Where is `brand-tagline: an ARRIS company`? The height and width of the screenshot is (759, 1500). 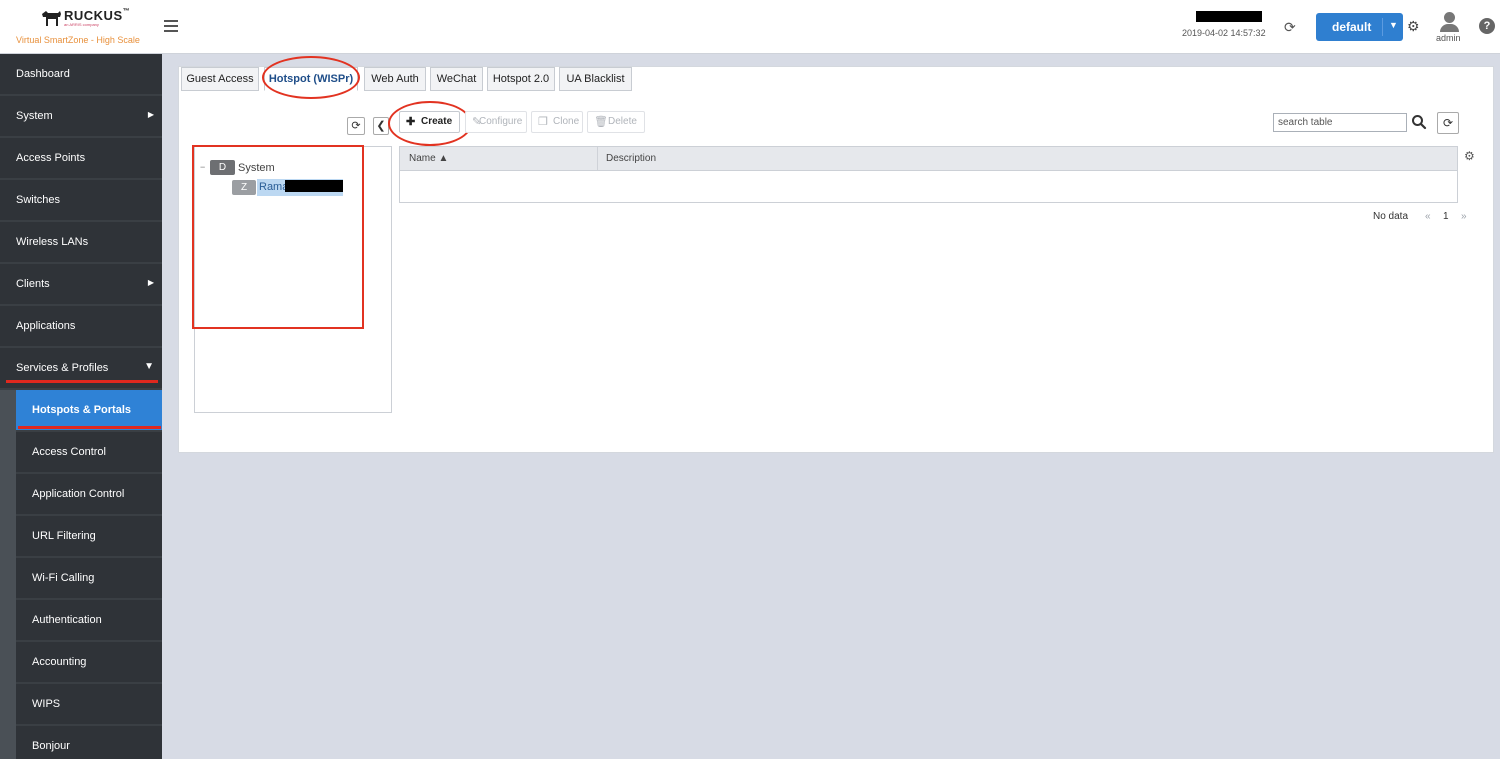
brand-tagline: an ARRIS company is located at coordinates (81, 24).